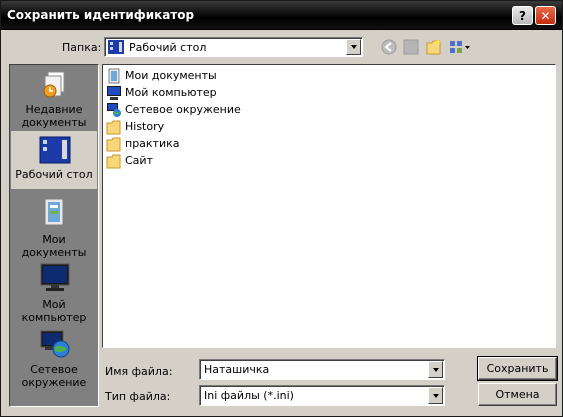 The width and height of the screenshot is (563, 417). What do you see at coordinates (171, 92) in the screenshot?
I see `file-name: Мой компьютер` at bounding box center [171, 92].